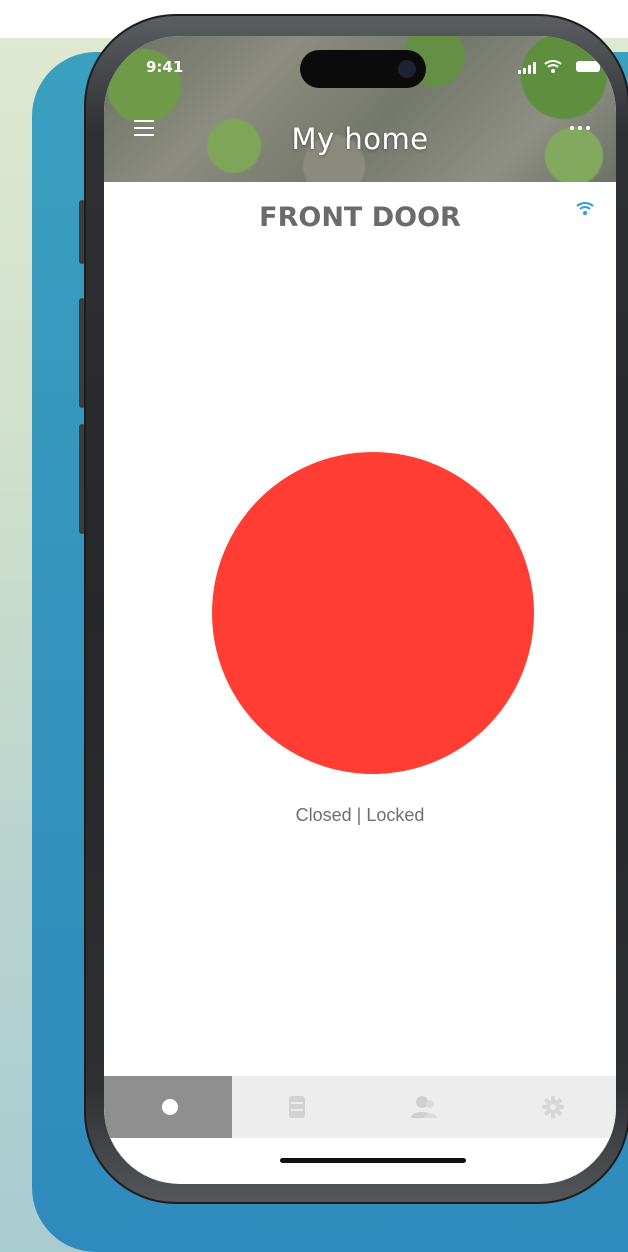  I want to click on log-list-icon, so click(297, 1107).